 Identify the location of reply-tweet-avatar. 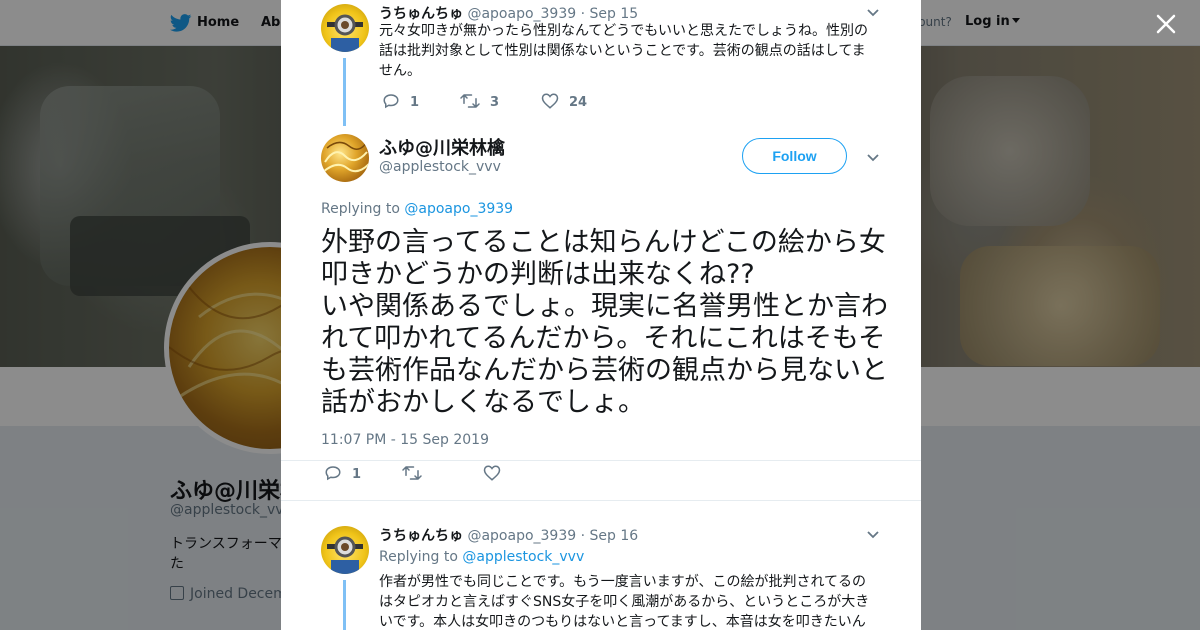
(345, 550).